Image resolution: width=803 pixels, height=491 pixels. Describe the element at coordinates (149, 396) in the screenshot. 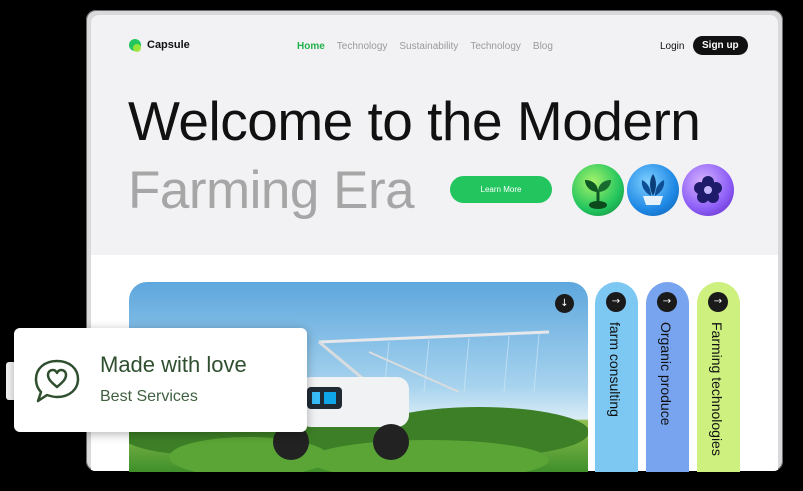

I see `love-card-subtitle: Best Services` at that location.